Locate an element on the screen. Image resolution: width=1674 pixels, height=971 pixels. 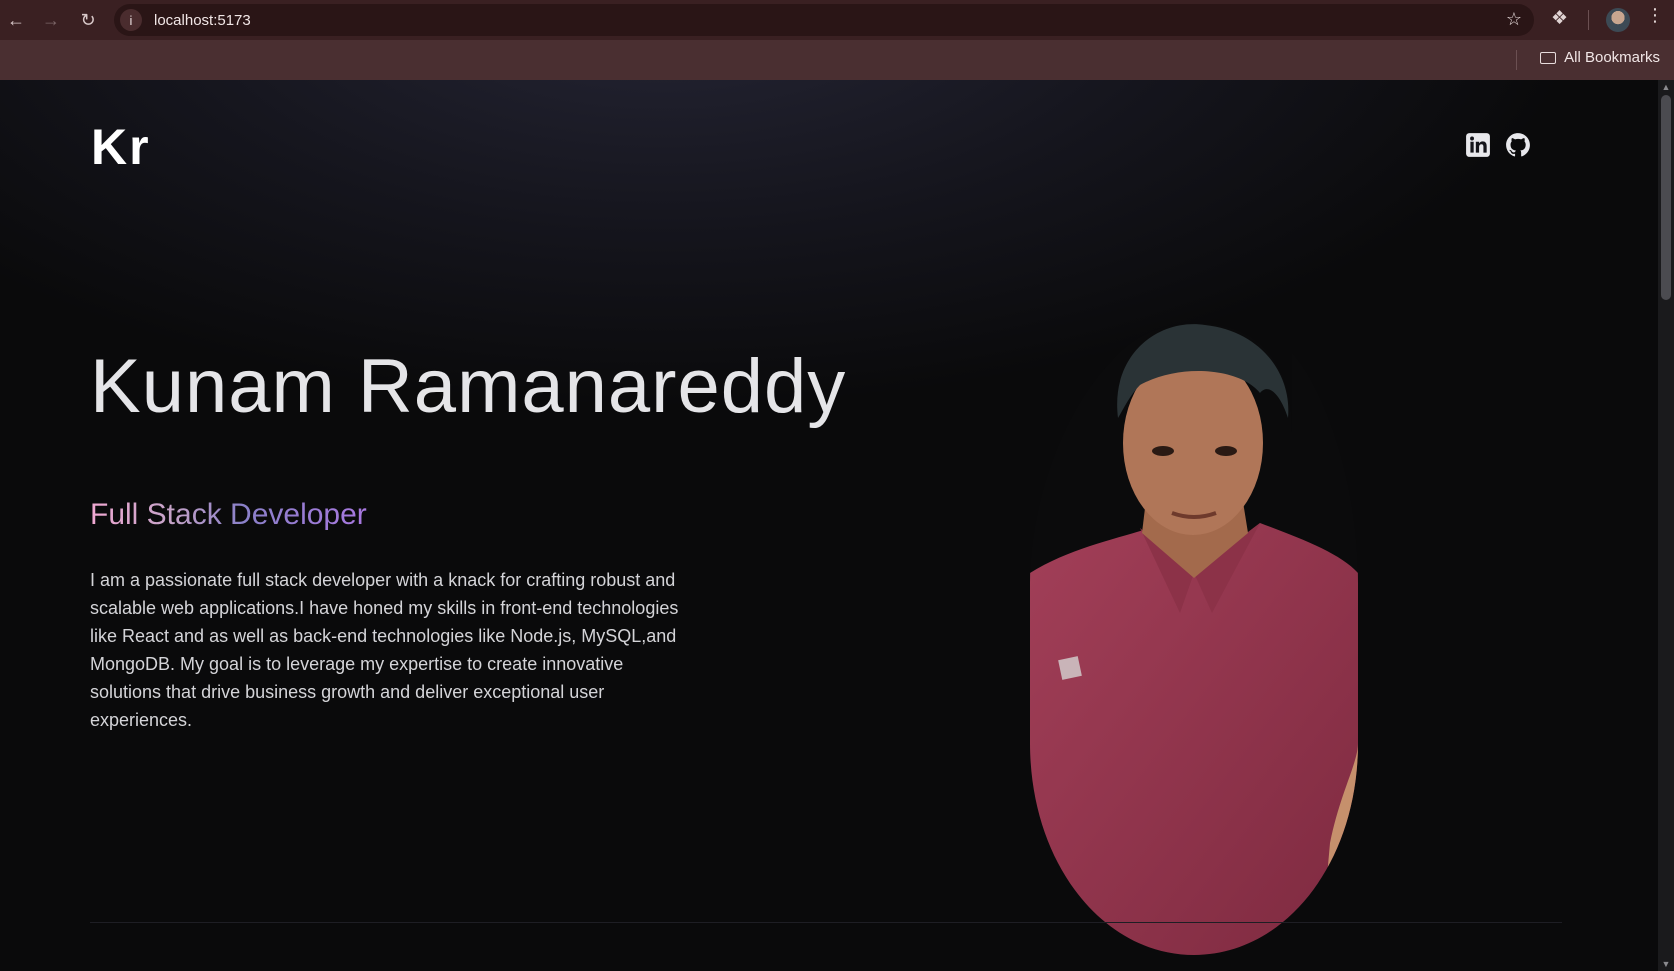
address-url: localhost:5173 is located at coordinates (202, 20).